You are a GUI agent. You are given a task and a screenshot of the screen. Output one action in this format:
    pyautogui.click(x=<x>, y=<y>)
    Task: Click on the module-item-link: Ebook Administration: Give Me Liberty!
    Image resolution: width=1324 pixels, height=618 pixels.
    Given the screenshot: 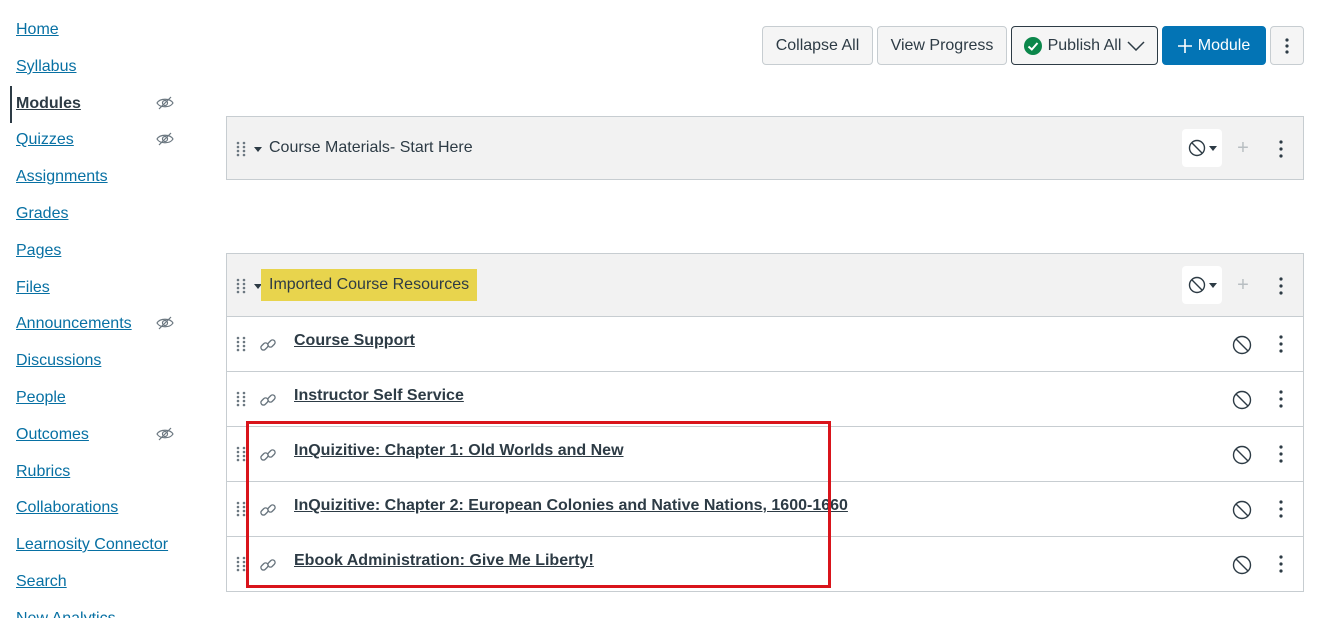 What is the action you would take?
    pyautogui.click(x=444, y=561)
    